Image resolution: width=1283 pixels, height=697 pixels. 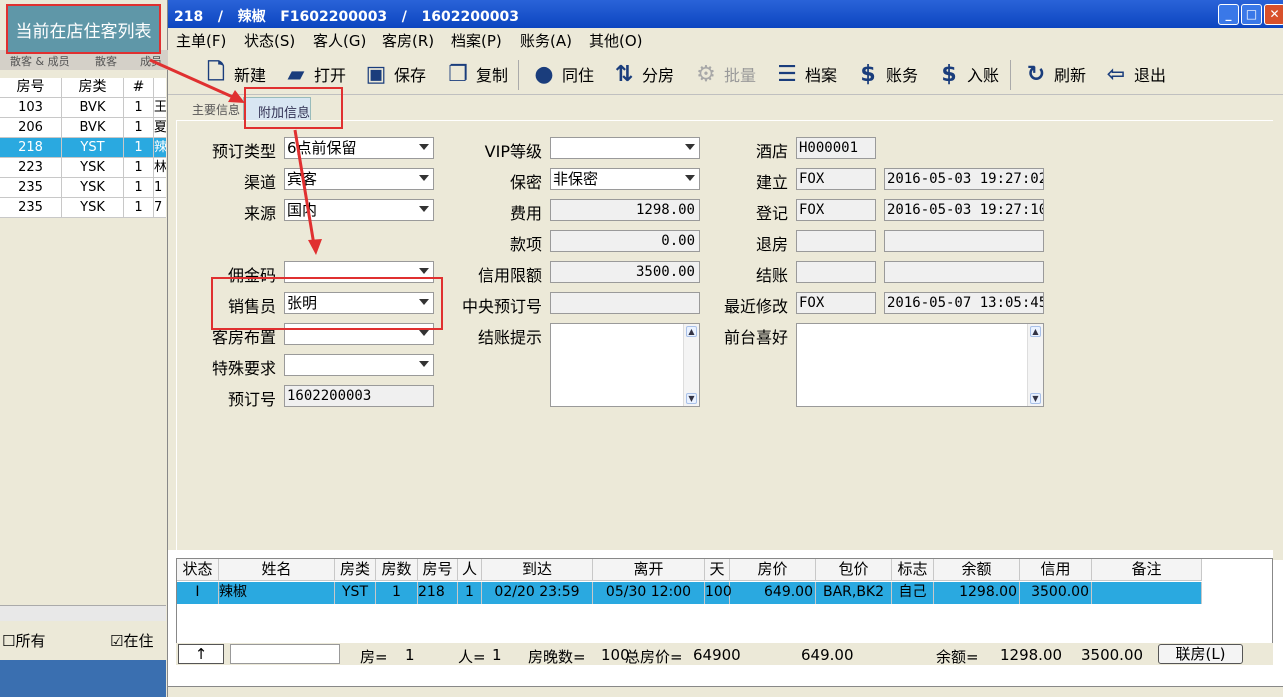 What do you see at coordinates (277, 570) in the screenshot?
I see `col-name: 姓名` at bounding box center [277, 570].